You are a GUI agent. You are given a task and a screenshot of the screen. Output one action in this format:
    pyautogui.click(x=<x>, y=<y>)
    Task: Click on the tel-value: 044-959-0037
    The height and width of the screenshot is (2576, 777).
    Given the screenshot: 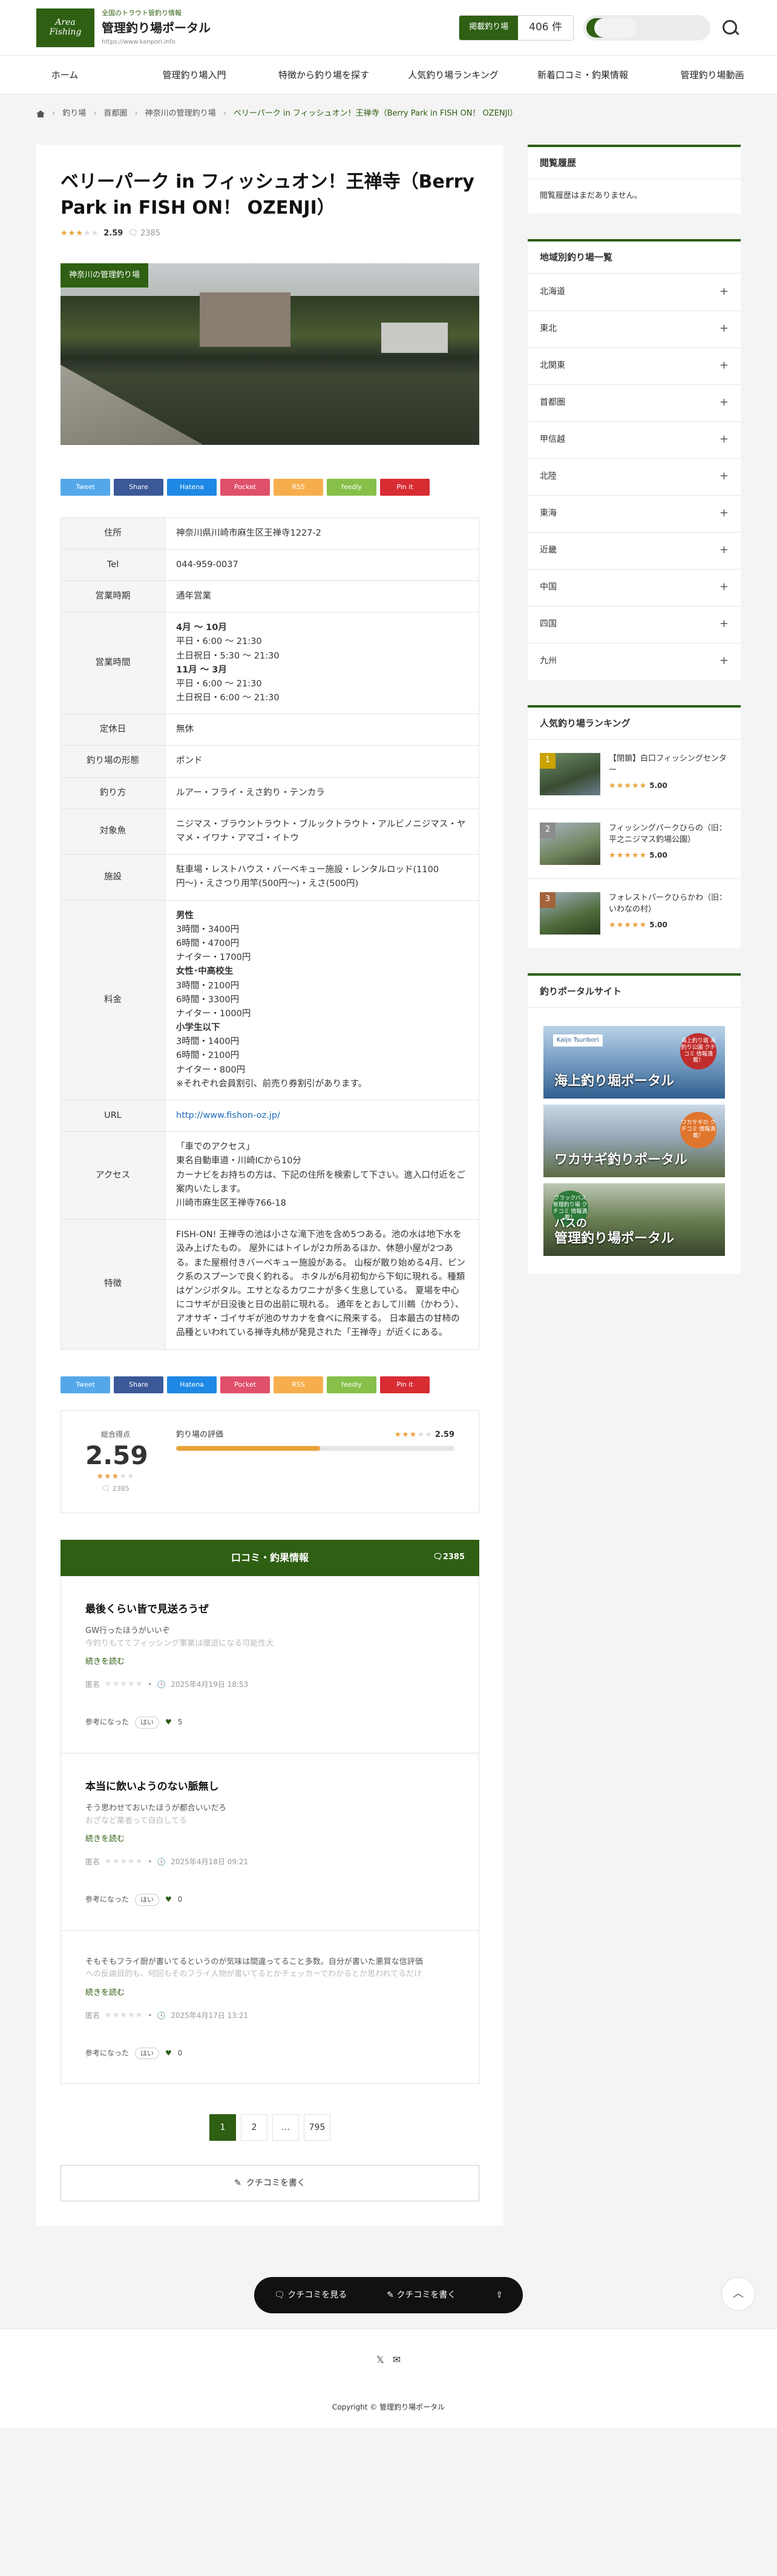 What is the action you would take?
    pyautogui.click(x=322, y=564)
    